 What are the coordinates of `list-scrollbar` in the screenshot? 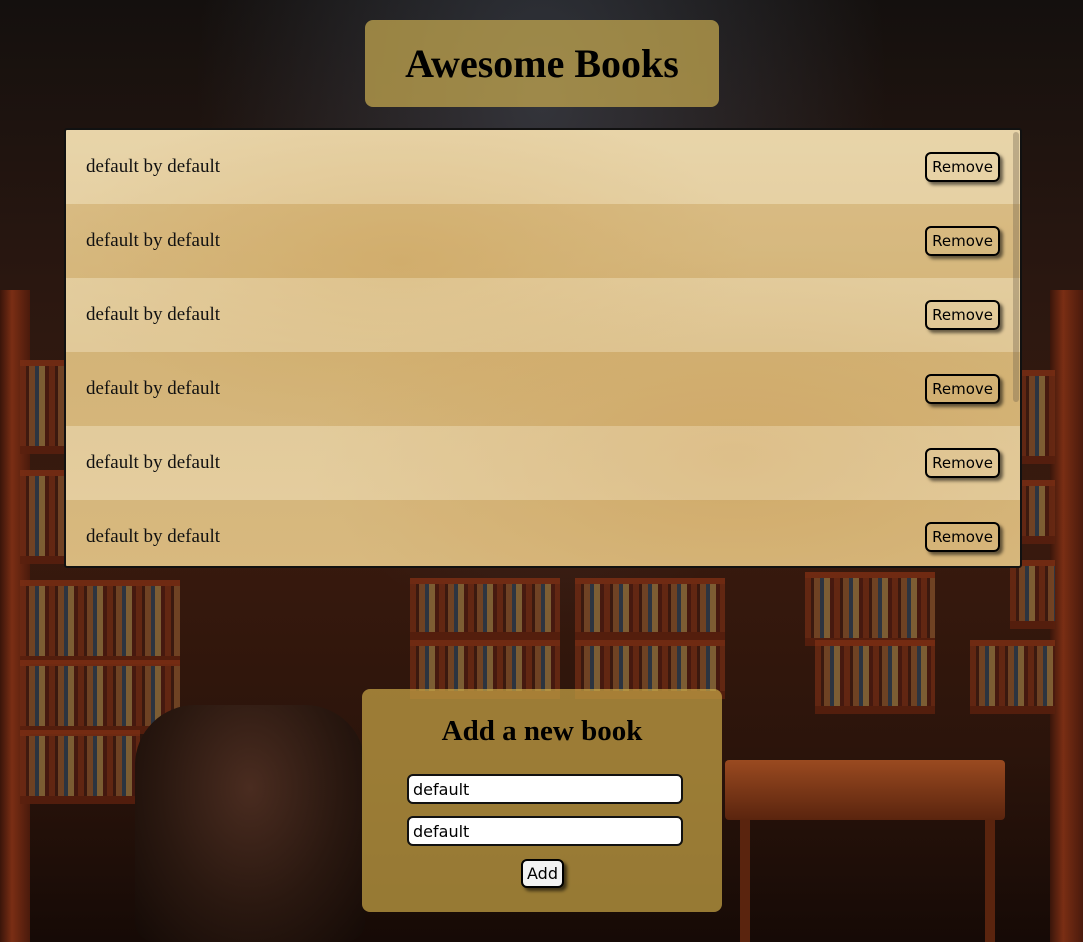 It's located at (1016, 267).